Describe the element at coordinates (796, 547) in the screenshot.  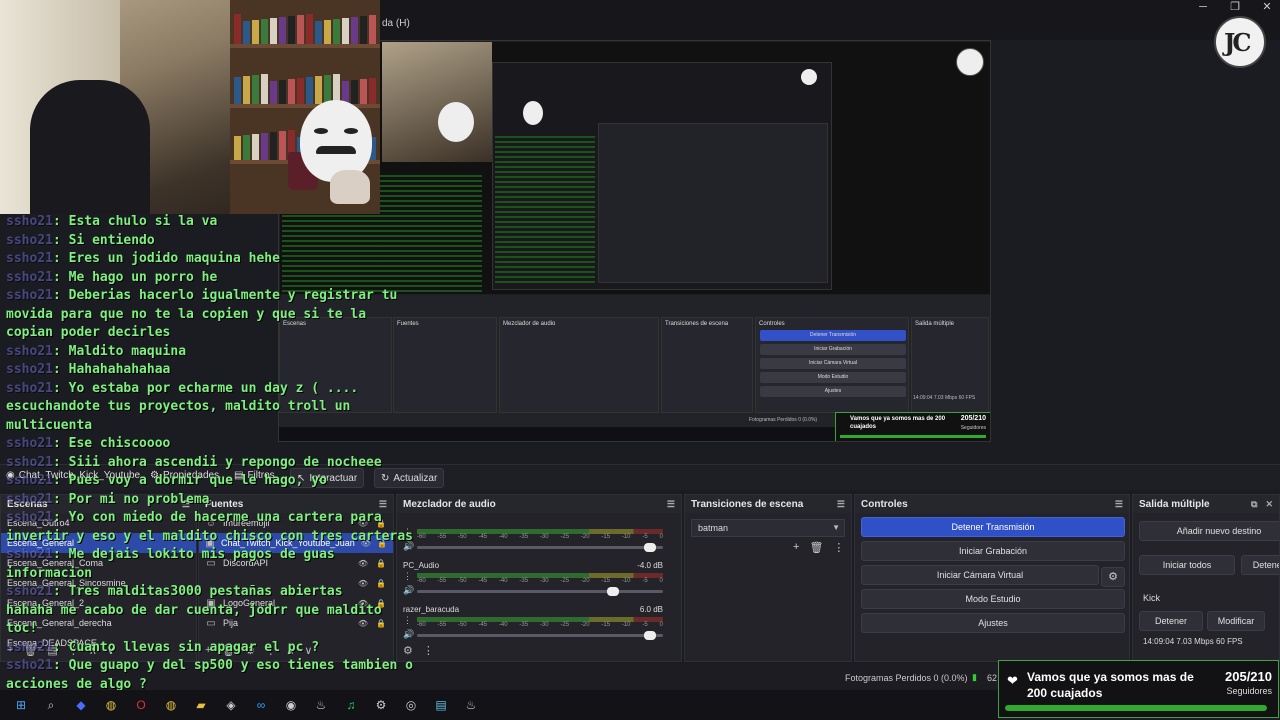
I see `add-icon: +` at that location.